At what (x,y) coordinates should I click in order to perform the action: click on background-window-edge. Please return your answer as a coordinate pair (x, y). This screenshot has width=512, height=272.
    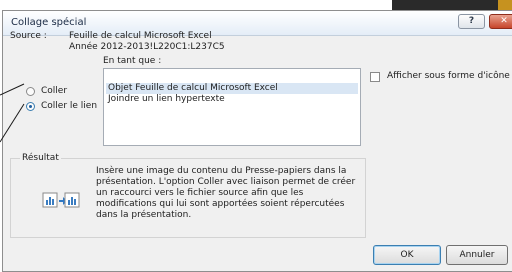
    Looking at the image, I should click on (452, 5).